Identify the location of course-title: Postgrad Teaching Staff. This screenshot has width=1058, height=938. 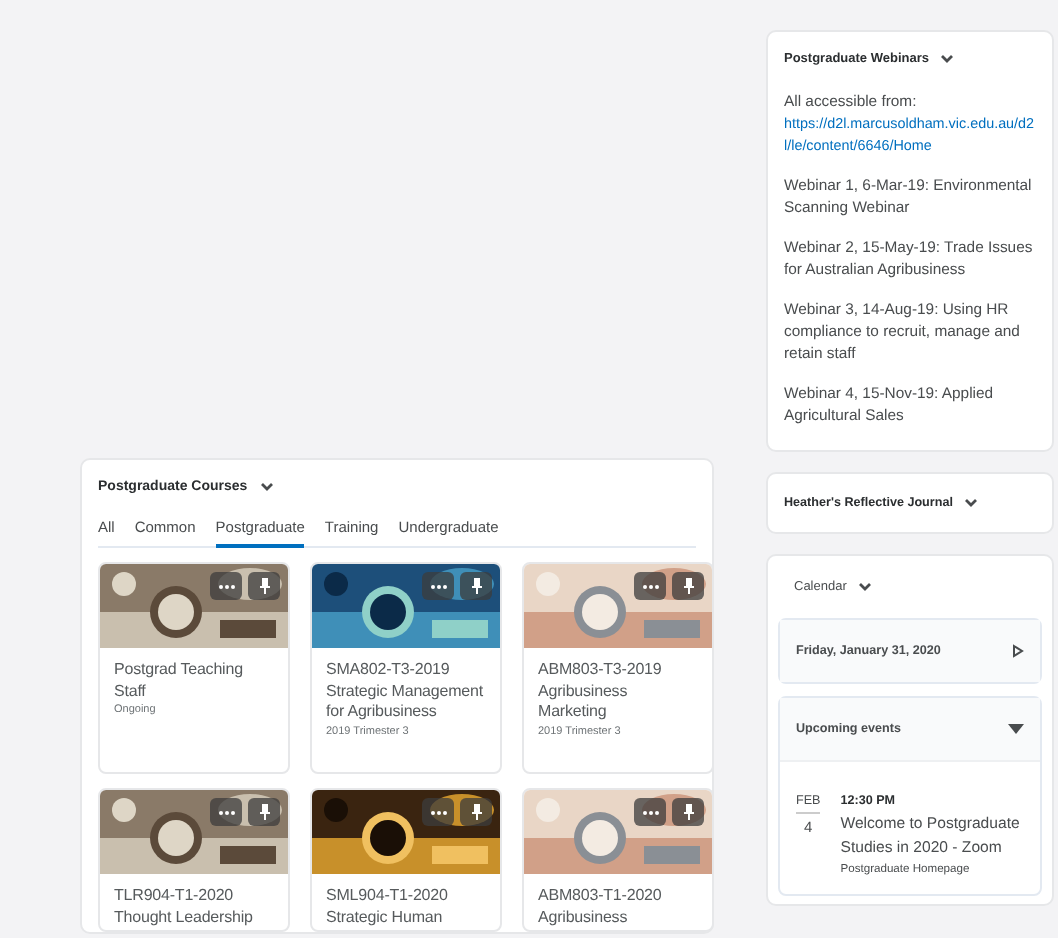
(179, 681).